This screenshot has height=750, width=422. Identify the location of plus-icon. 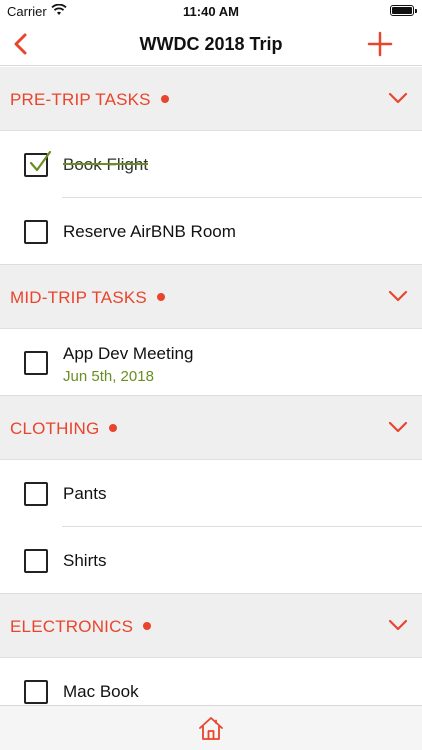
(380, 44).